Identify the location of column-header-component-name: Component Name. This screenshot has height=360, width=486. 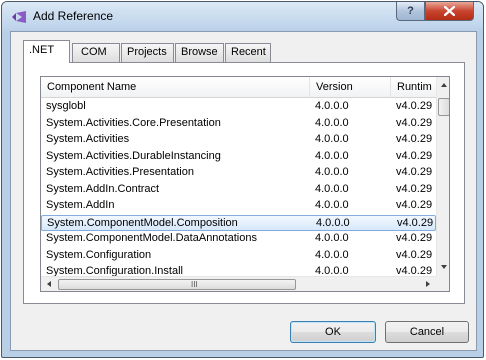
(175, 87).